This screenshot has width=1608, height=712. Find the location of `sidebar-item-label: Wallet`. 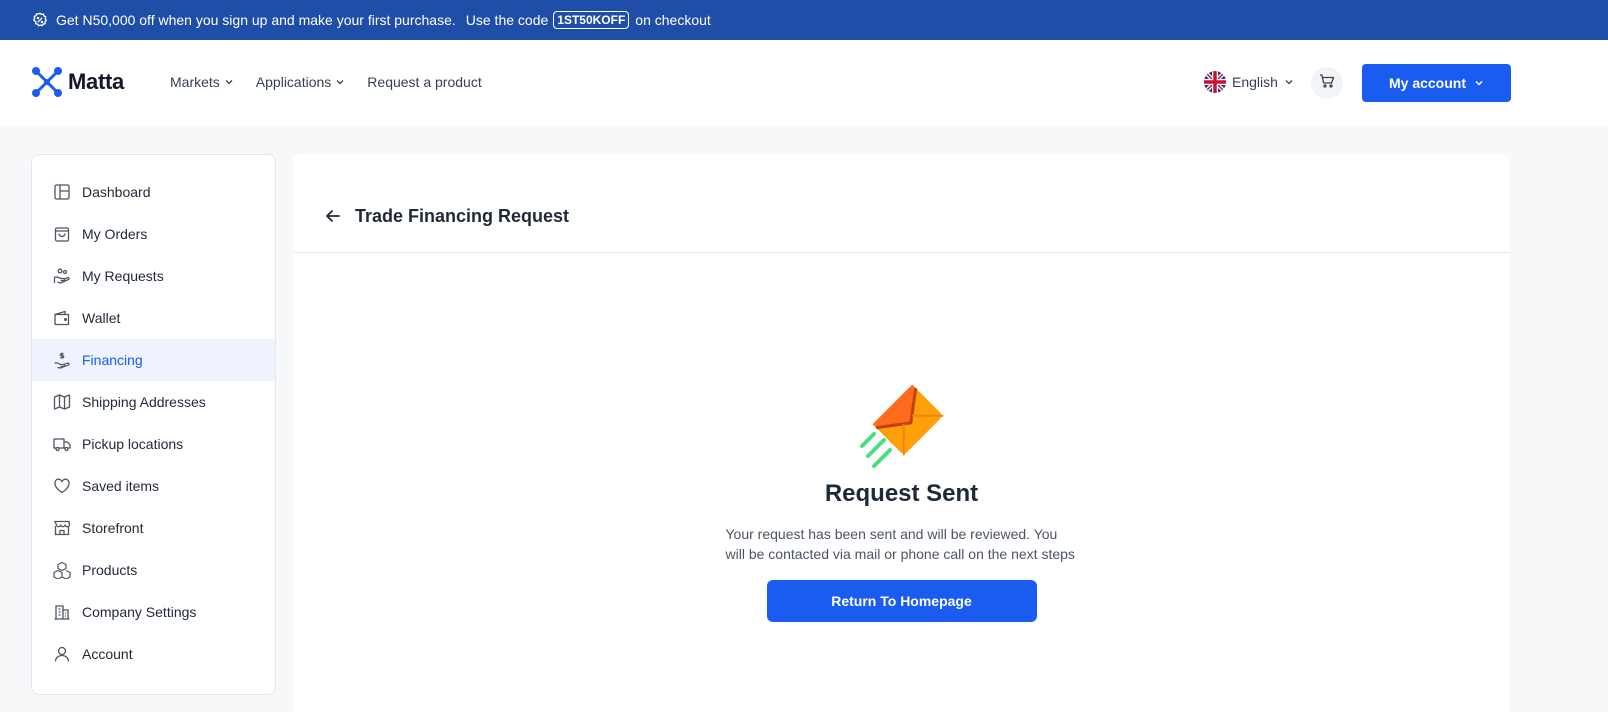

sidebar-item-label: Wallet is located at coordinates (101, 318).